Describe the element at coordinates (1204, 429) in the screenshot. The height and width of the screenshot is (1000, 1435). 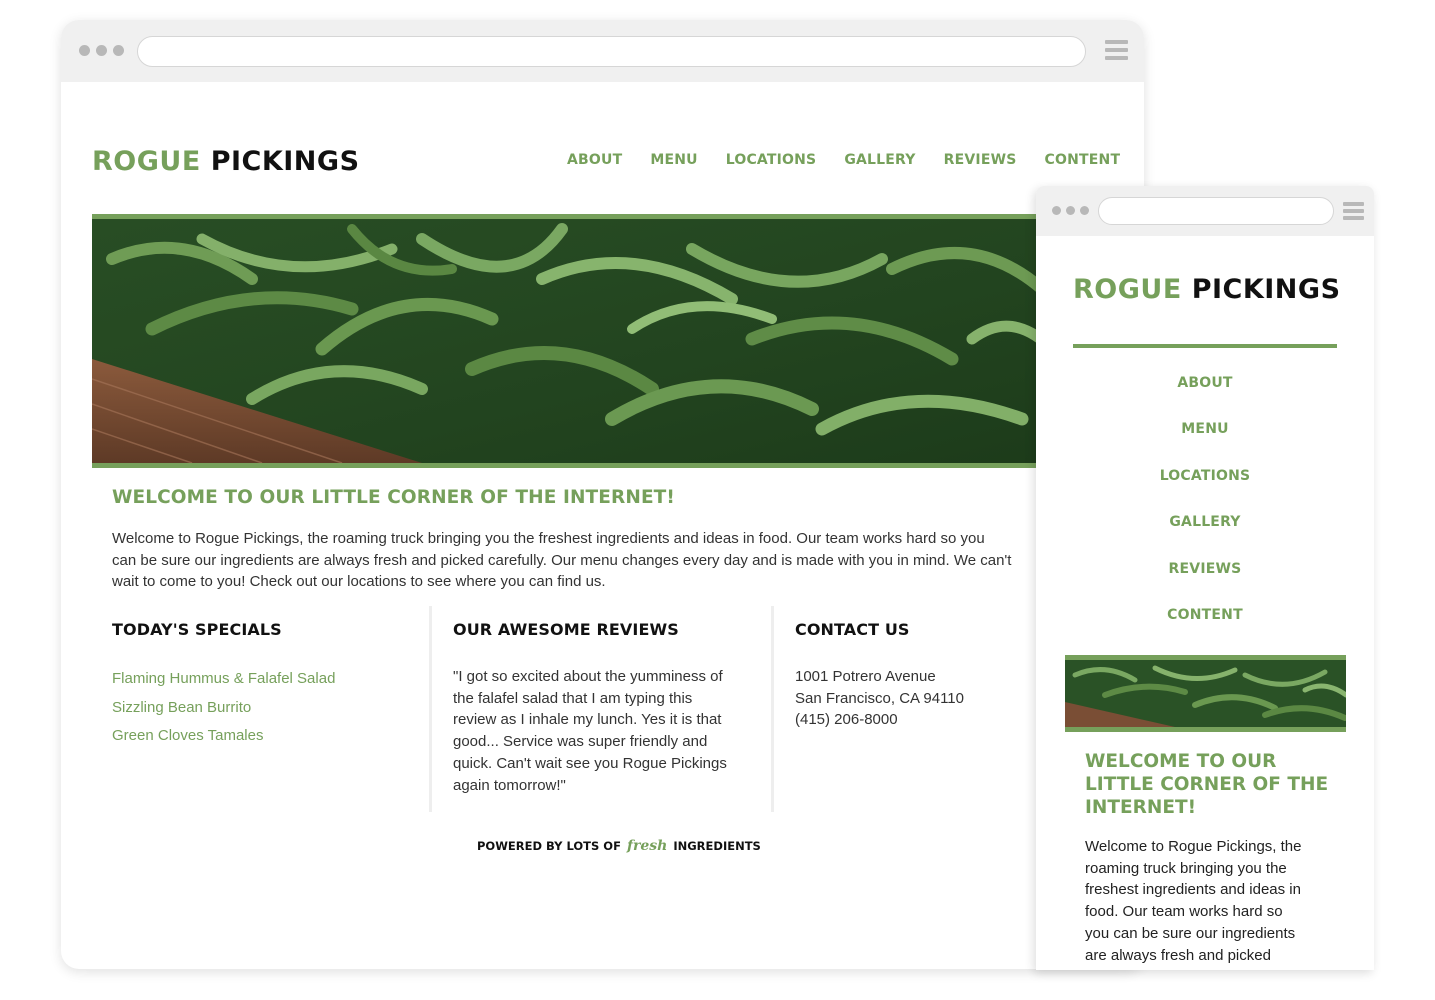
I see `mobile-nav-menu: MENU` at that location.